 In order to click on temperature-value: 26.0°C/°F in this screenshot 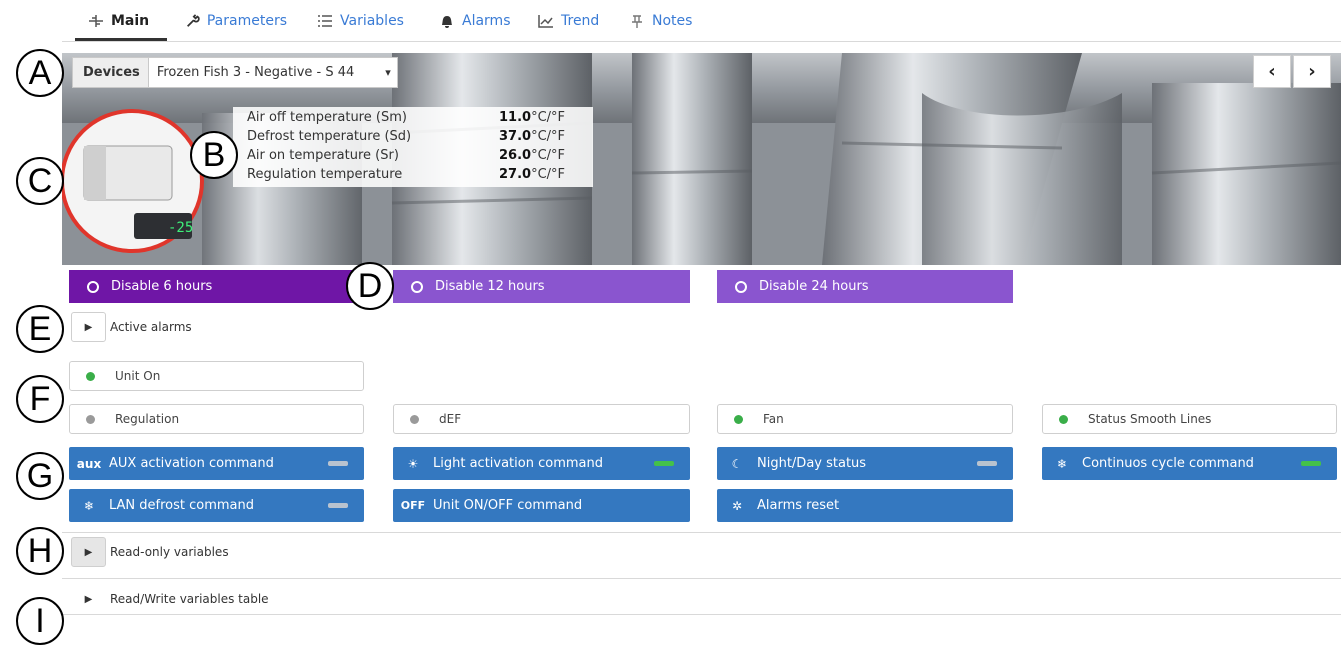, I will do `click(532, 155)`.